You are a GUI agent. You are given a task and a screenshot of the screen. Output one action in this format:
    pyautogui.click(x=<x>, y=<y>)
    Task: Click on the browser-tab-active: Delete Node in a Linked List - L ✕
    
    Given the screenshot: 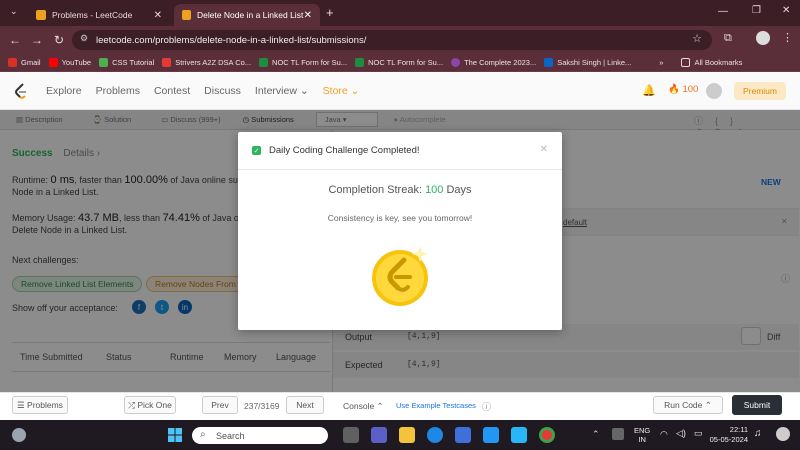 What is the action you would take?
    pyautogui.click(x=247, y=15)
    